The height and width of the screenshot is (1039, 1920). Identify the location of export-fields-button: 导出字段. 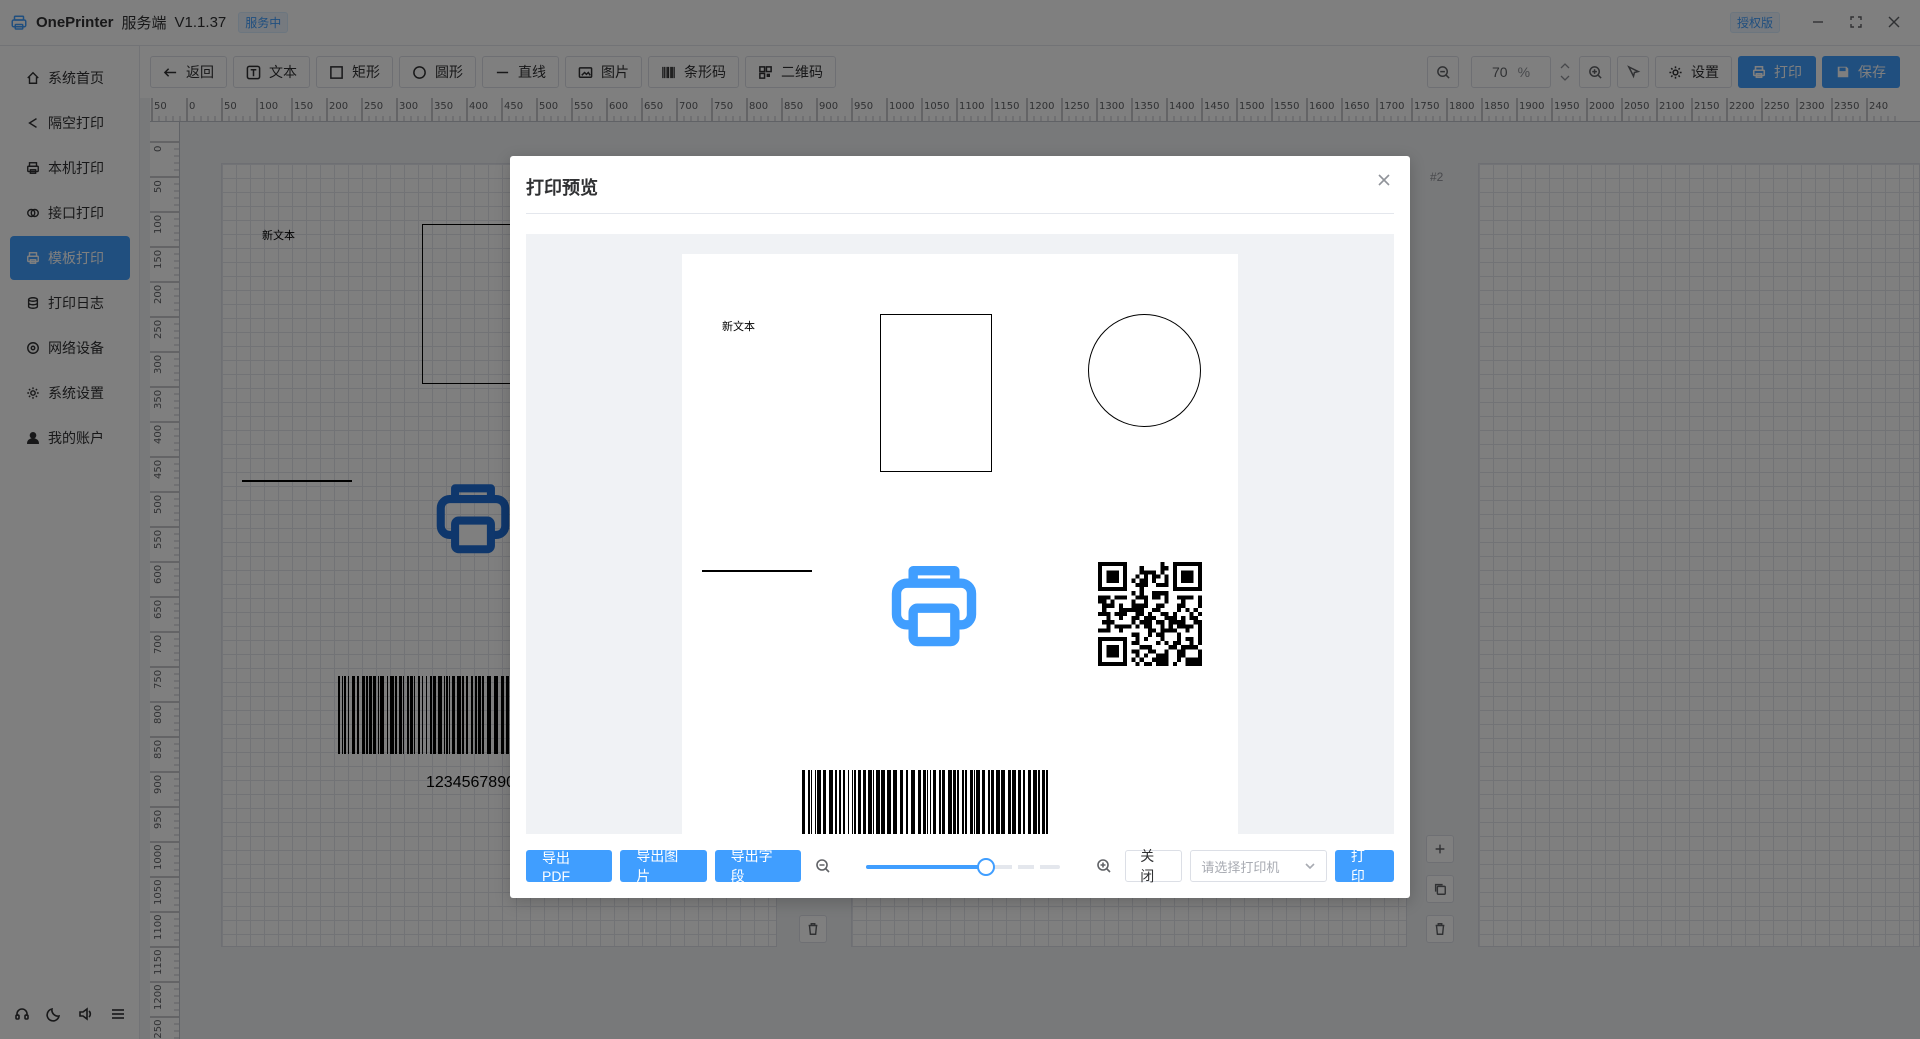
(757, 866).